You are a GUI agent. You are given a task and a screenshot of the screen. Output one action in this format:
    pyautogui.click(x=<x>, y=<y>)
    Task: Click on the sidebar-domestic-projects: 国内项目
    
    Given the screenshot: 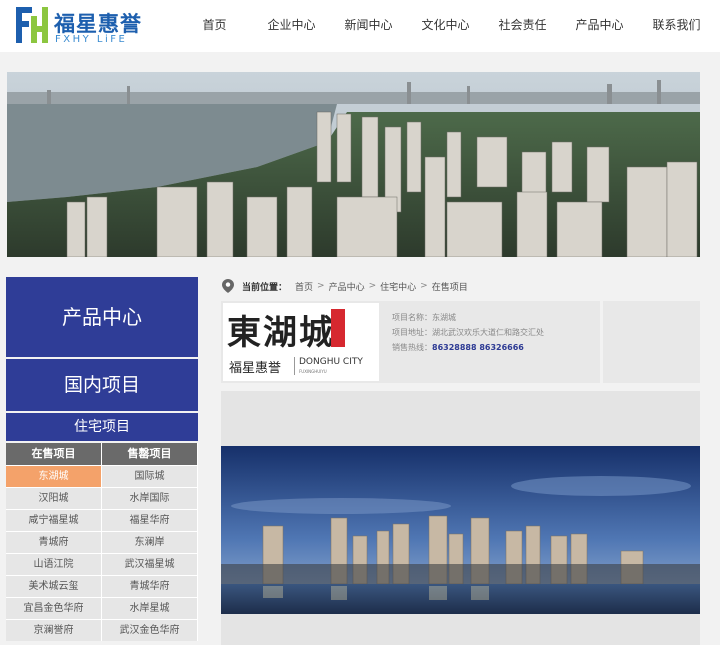 What is the action you would take?
    pyautogui.click(x=102, y=385)
    